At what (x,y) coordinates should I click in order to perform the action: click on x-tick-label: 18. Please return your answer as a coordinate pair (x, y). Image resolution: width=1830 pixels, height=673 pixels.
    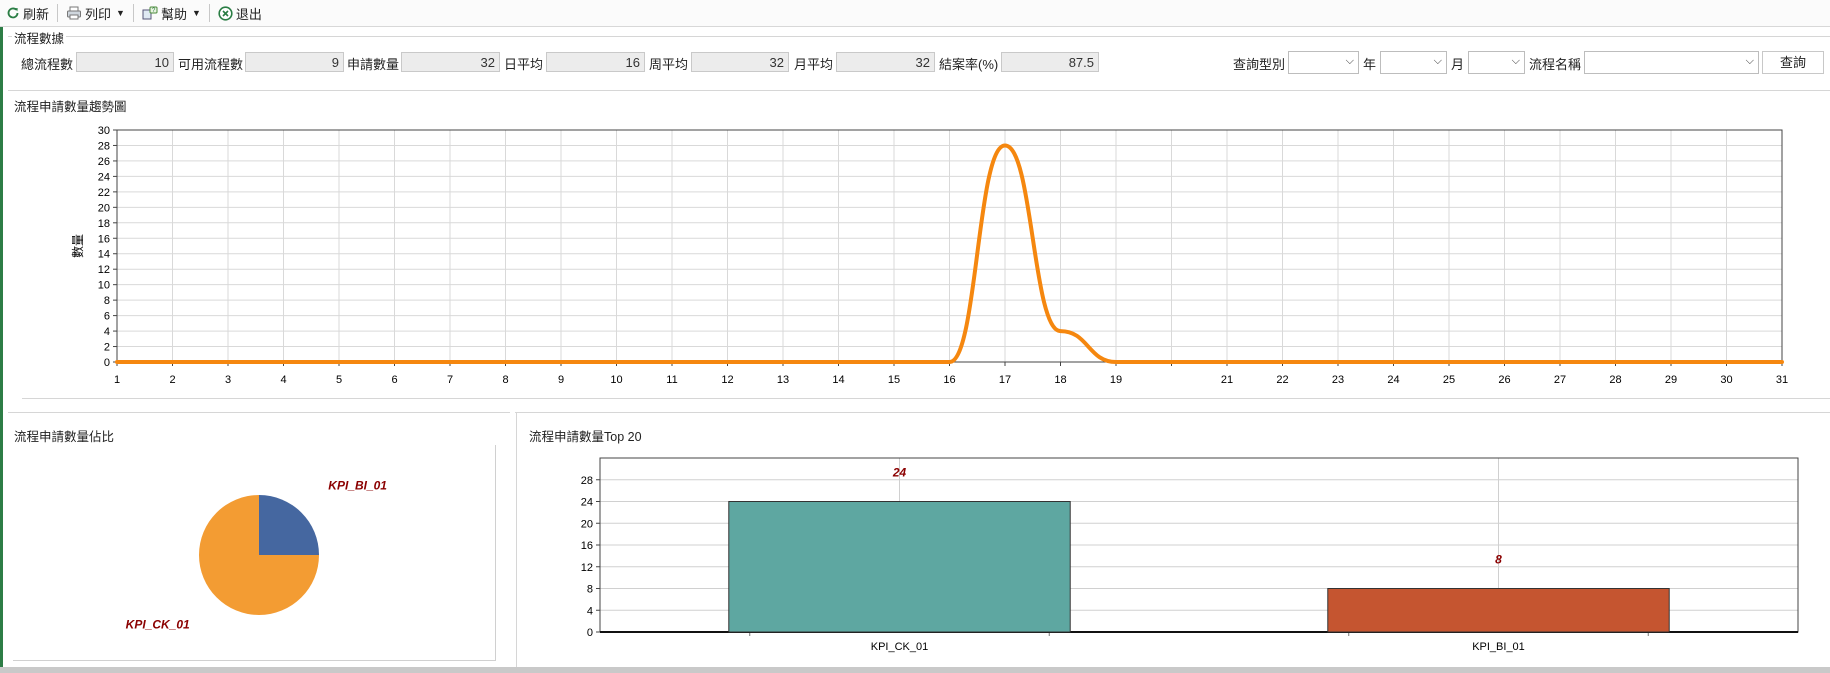
    Looking at the image, I should click on (1060, 380).